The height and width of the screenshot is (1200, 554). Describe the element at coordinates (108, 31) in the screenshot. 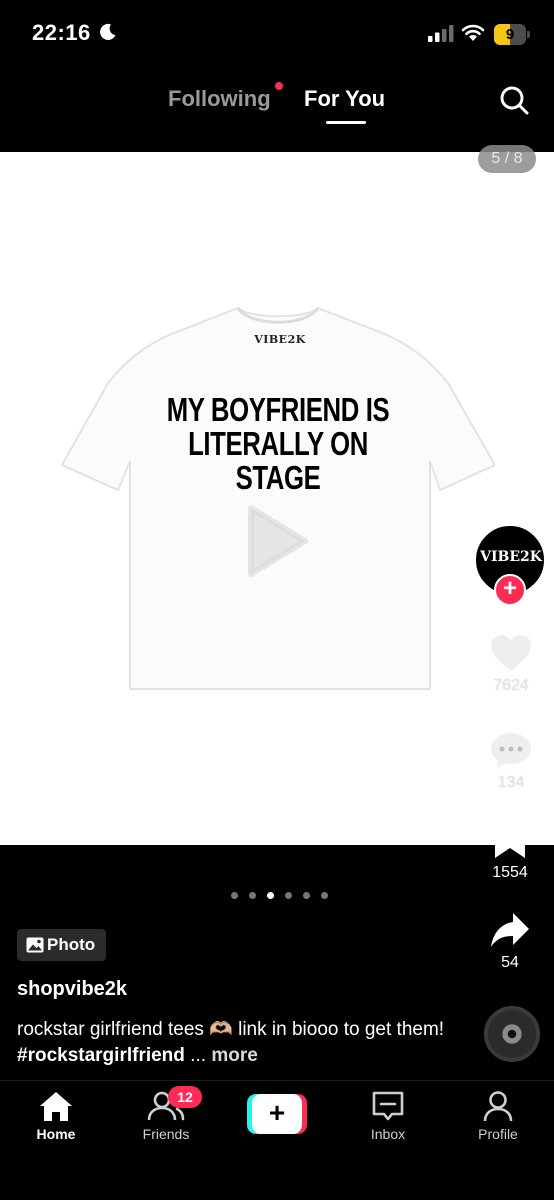

I see `moon-icon` at that location.